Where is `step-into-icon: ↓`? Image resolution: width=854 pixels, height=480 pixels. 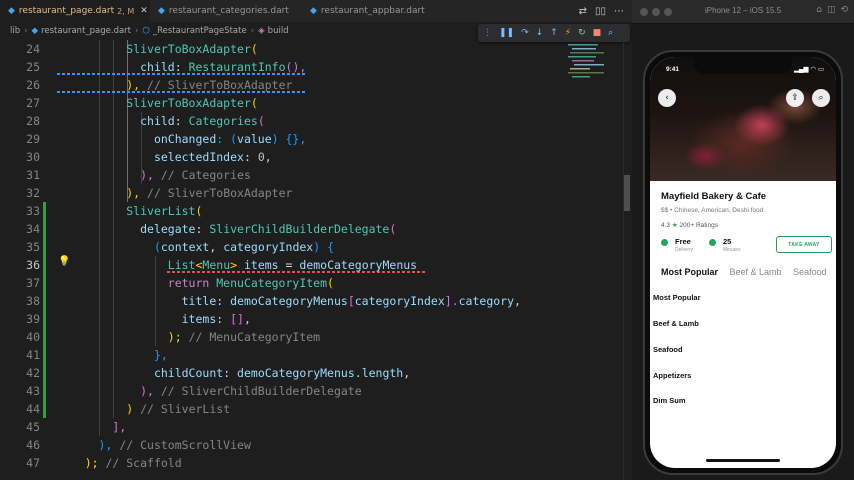
step-into-icon: ↓ is located at coordinates (540, 33).